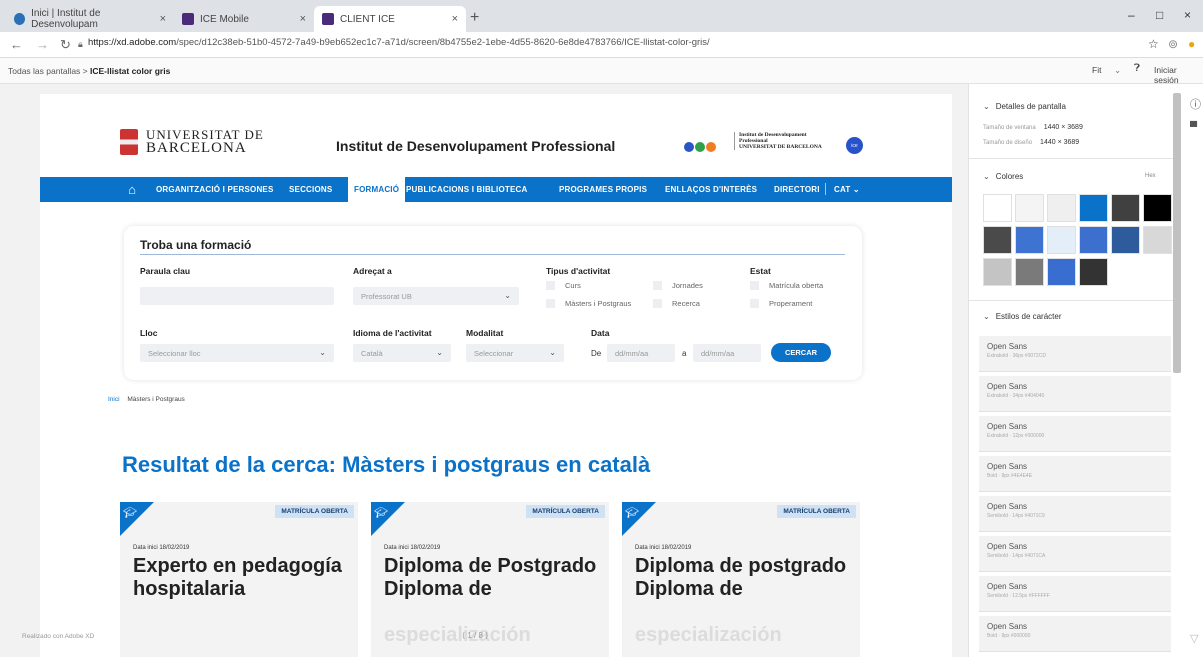 This screenshot has height=657, width=1203. What do you see at coordinates (1003, 176) in the screenshot?
I see `colors-header: ⌄ Colores` at bounding box center [1003, 176].